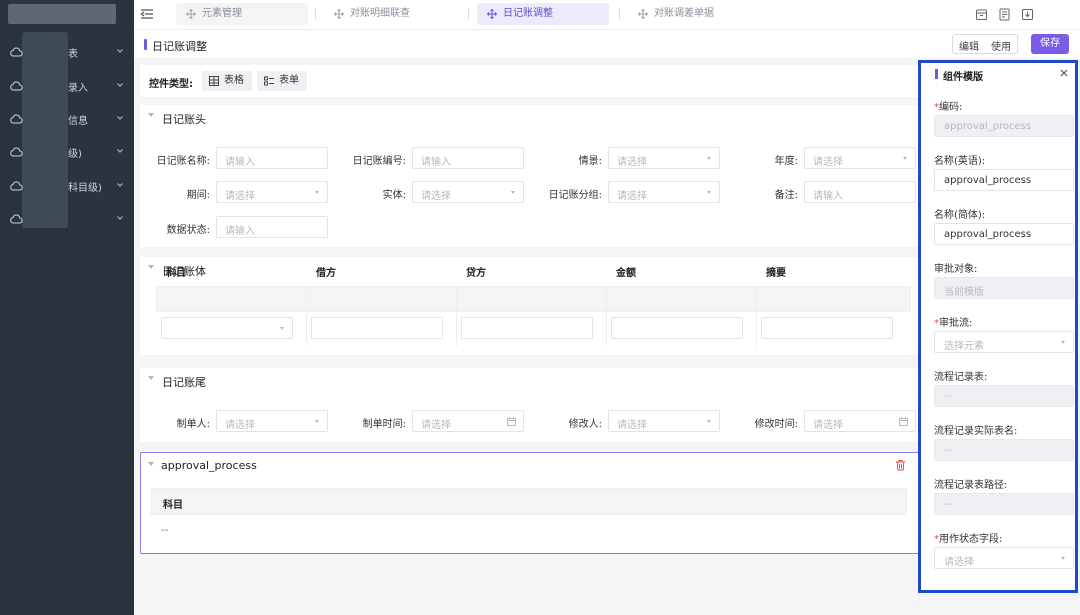  What do you see at coordinates (1004, 558) in the screenshot?
I see `panel-field-select: 请选择` at bounding box center [1004, 558].